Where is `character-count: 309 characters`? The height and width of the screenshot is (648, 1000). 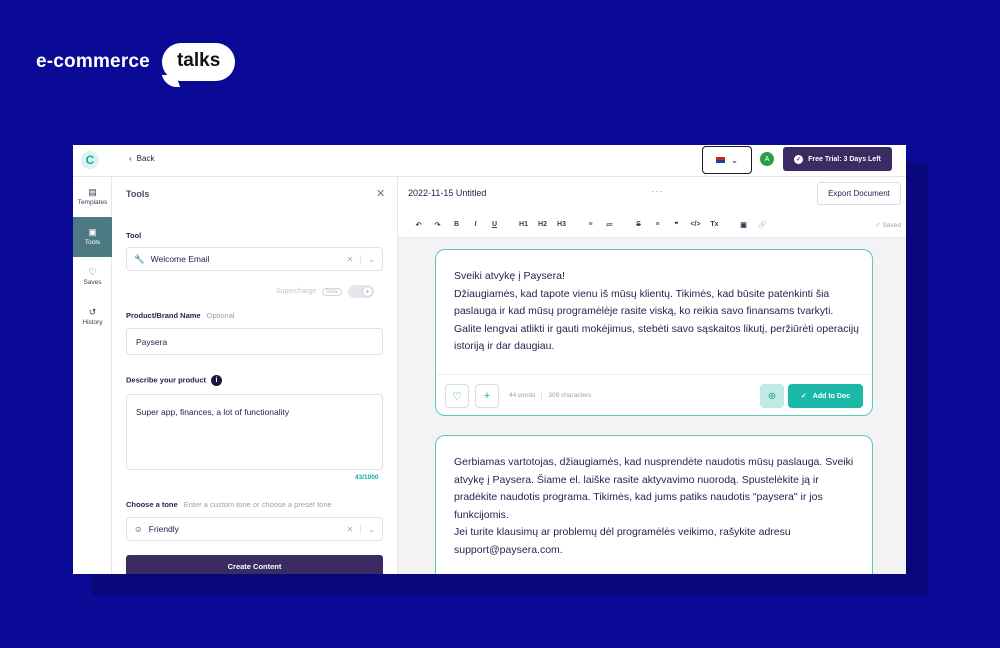
character-count: 309 characters is located at coordinates (570, 395).